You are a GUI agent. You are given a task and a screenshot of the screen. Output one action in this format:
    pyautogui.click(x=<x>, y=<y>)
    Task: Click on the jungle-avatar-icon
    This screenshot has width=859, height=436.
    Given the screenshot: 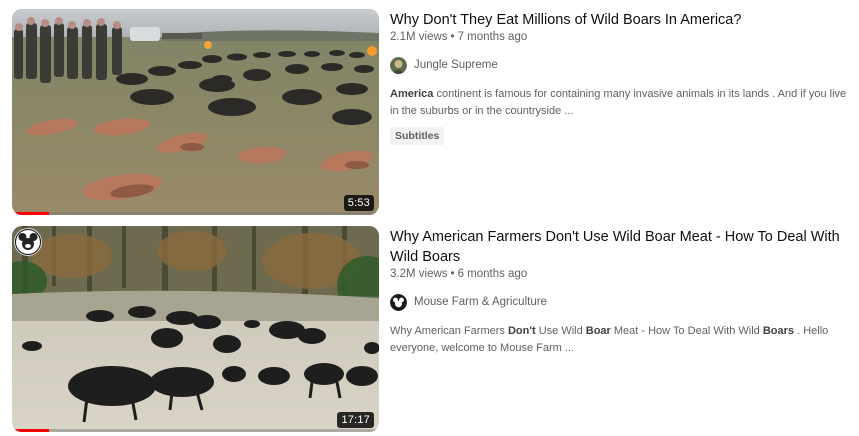 What is the action you would take?
    pyautogui.click(x=398, y=65)
    